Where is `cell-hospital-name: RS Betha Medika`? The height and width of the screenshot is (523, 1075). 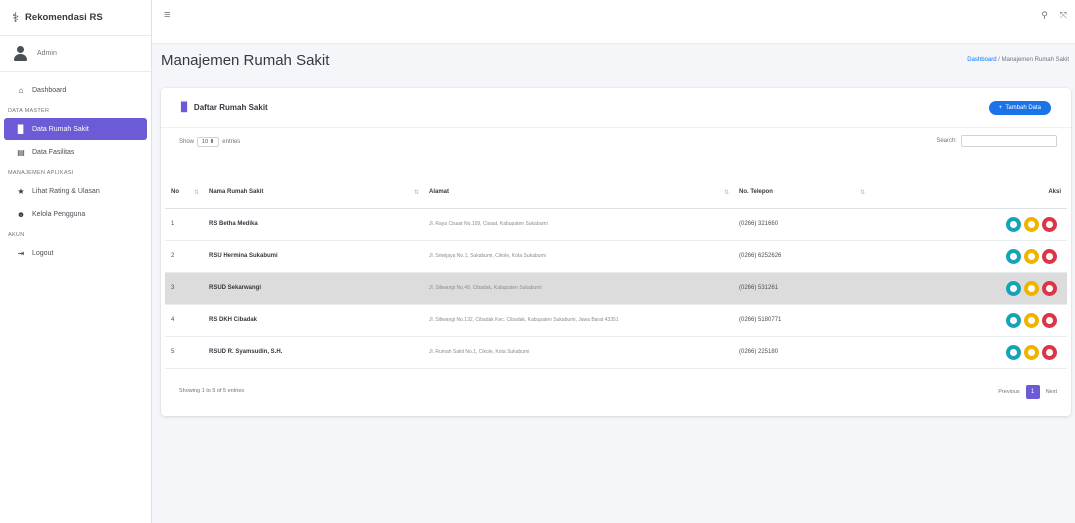 cell-hospital-name: RS Betha Medika is located at coordinates (313, 224).